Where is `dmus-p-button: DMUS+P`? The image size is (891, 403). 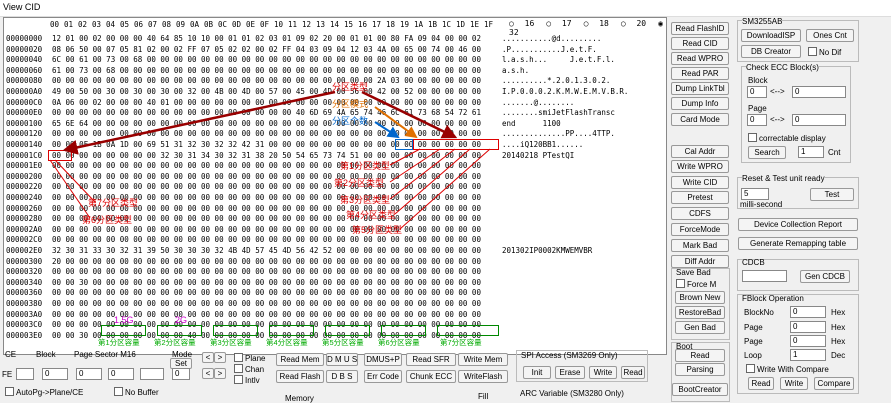 dmus-p-button: DMUS+P is located at coordinates (383, 359).